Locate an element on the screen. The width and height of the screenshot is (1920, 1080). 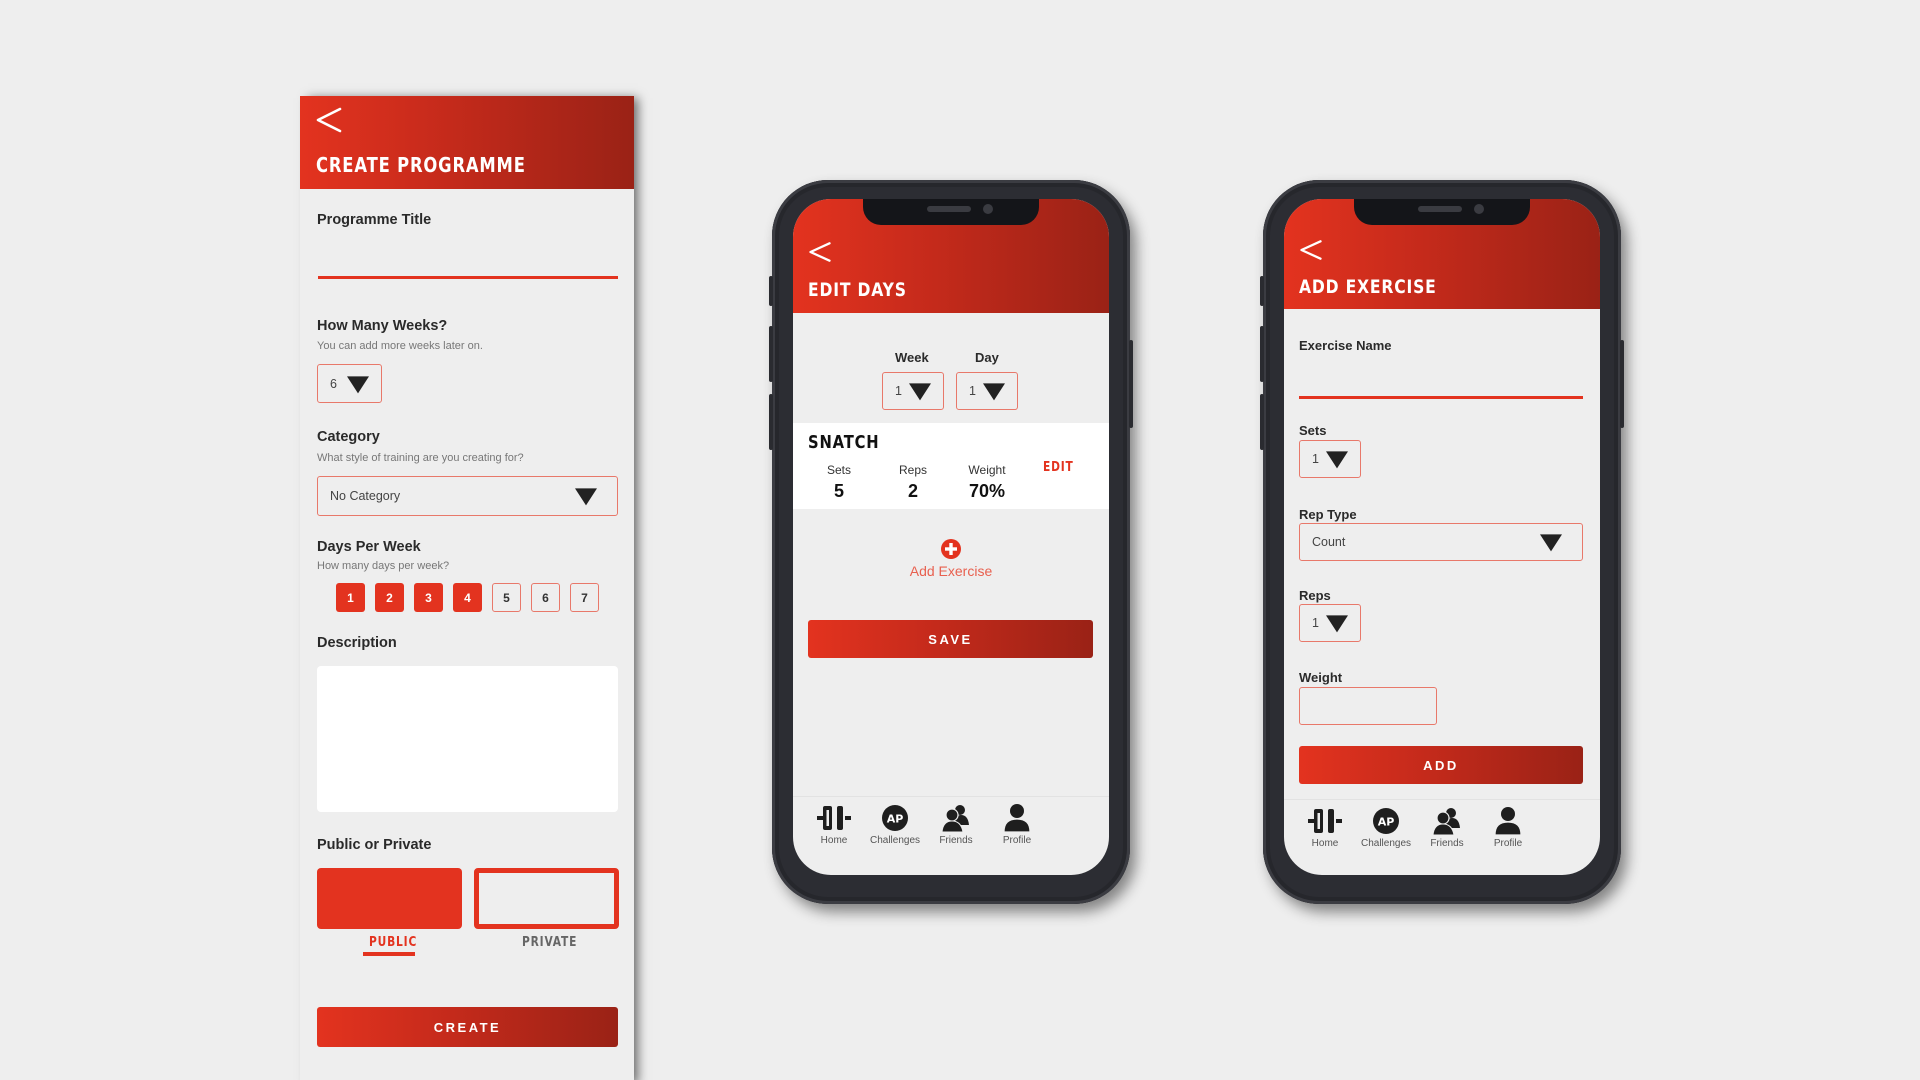
reps-value: 1 is located at coordinates (1315, 623).